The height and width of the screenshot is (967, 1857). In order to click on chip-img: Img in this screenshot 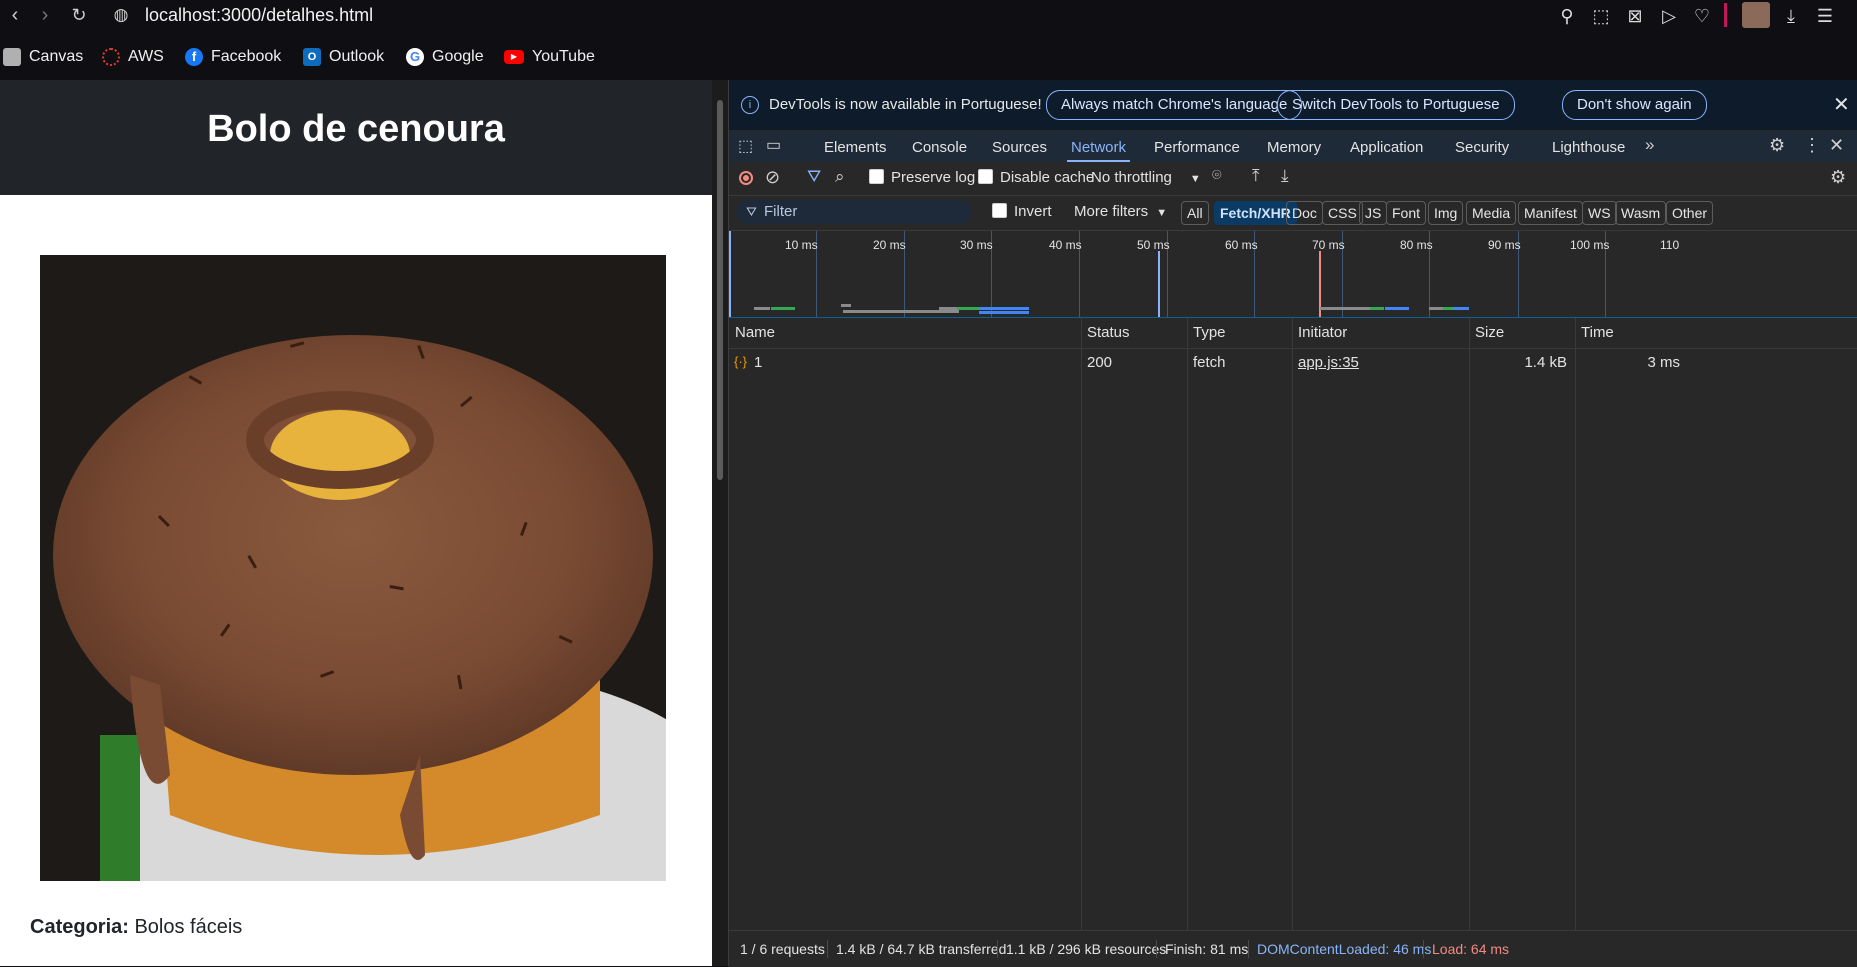, I will do `click(1446, 213)`.